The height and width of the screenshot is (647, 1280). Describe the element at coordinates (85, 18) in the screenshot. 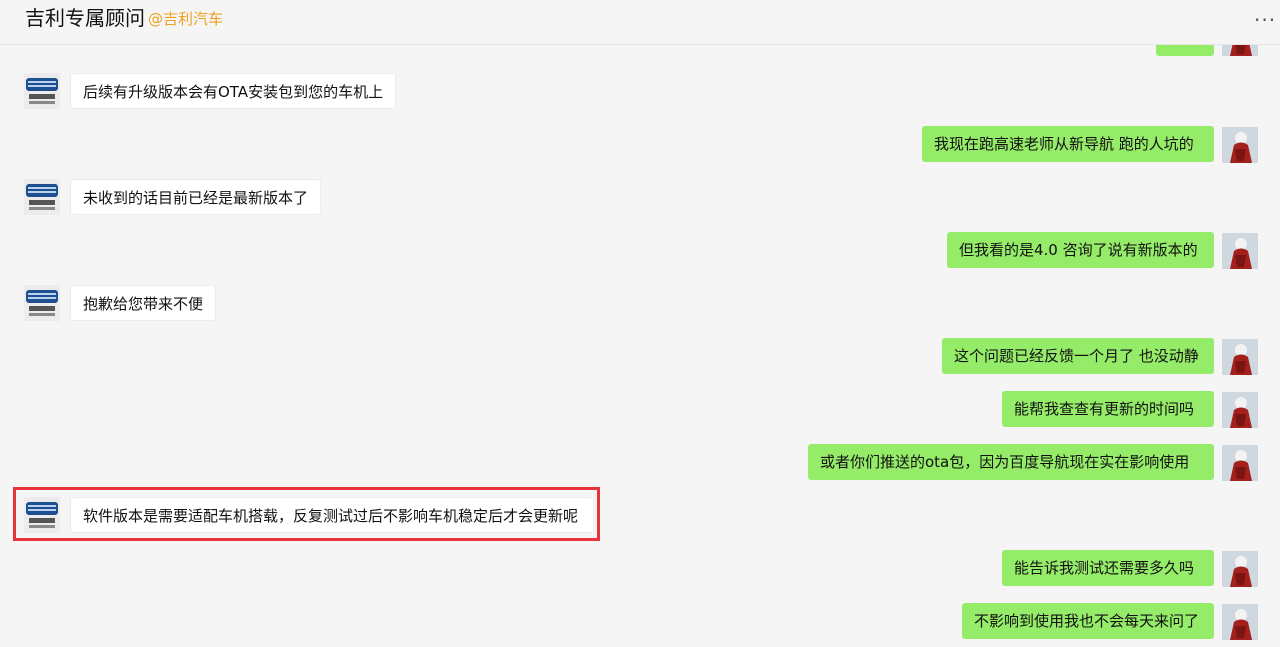

I see `chat-title: 吉利专属顾问` at that location.